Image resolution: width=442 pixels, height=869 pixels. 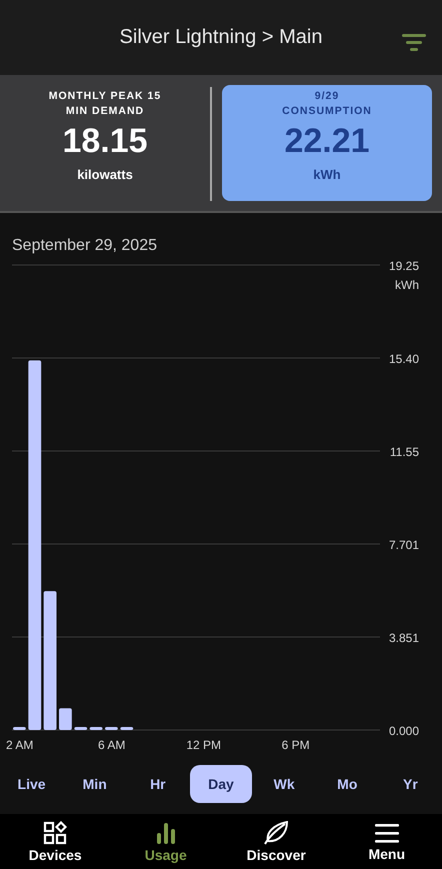 I want to click on metric-label: MONTHLY PEAK 15, so click(x=105, y=96).